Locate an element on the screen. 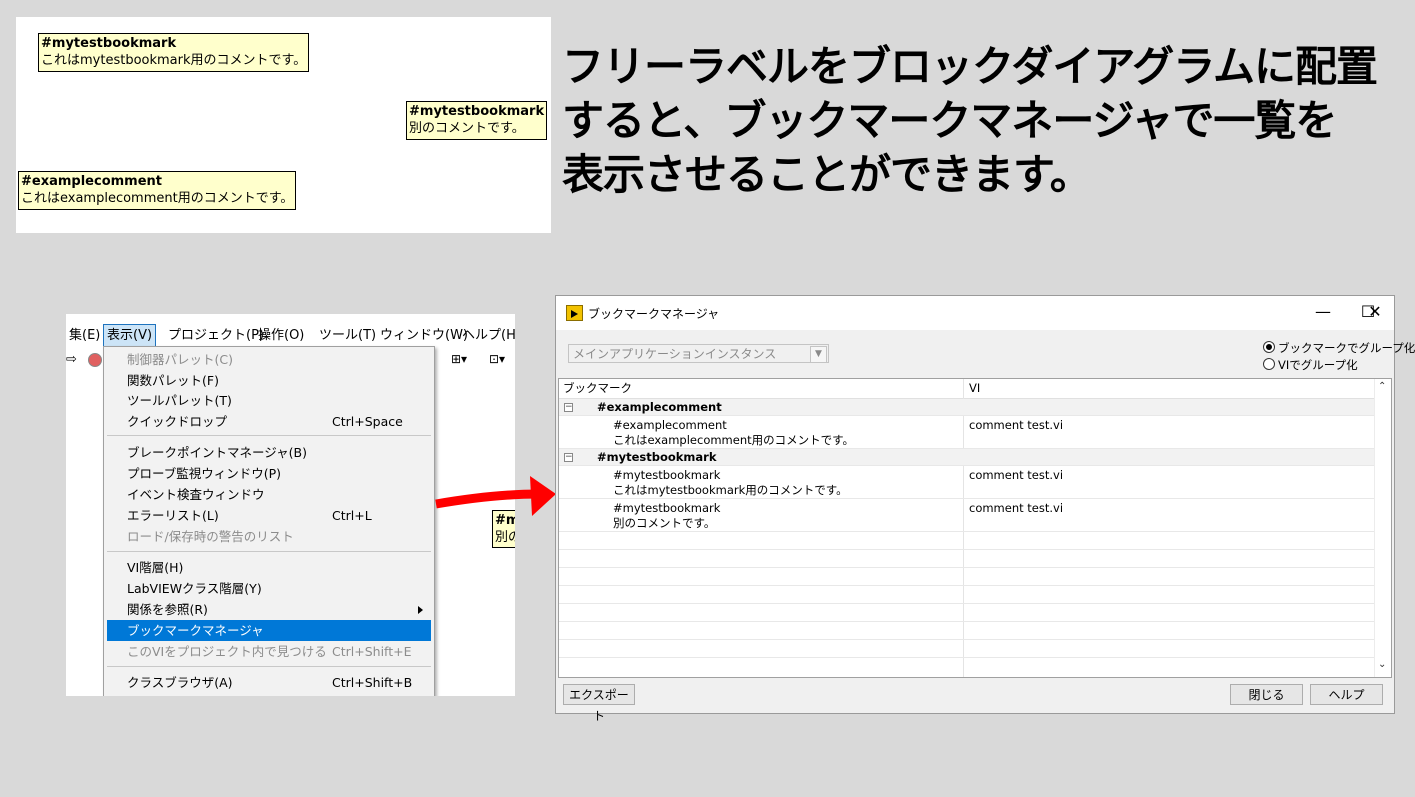 The width and height of the screenshot is (1415, 797). align-icon: ⊞▾ is located at coordinates (459, 359).